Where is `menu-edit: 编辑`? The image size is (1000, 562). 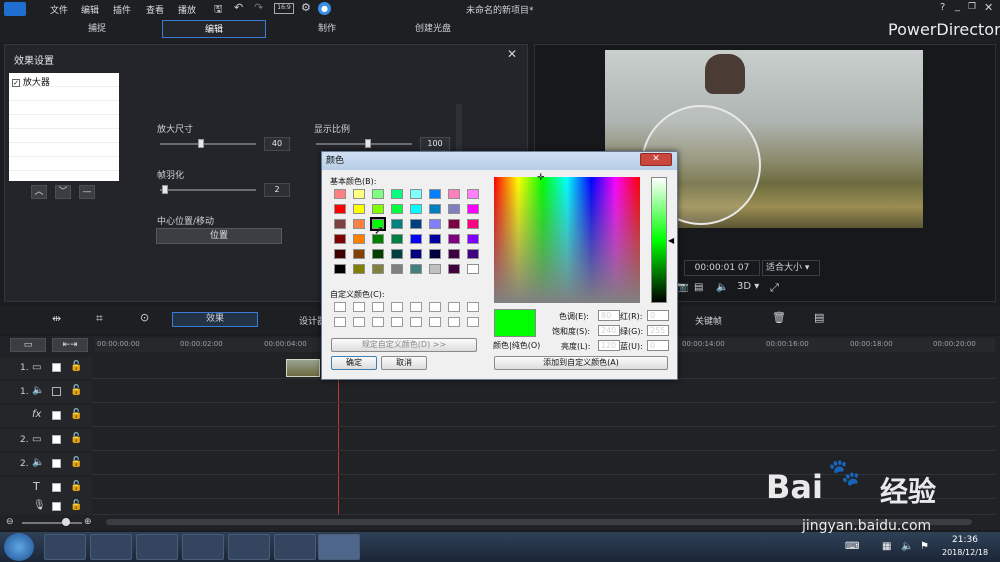
menu-edit: 编辑 is located at coordinates (90, 9).